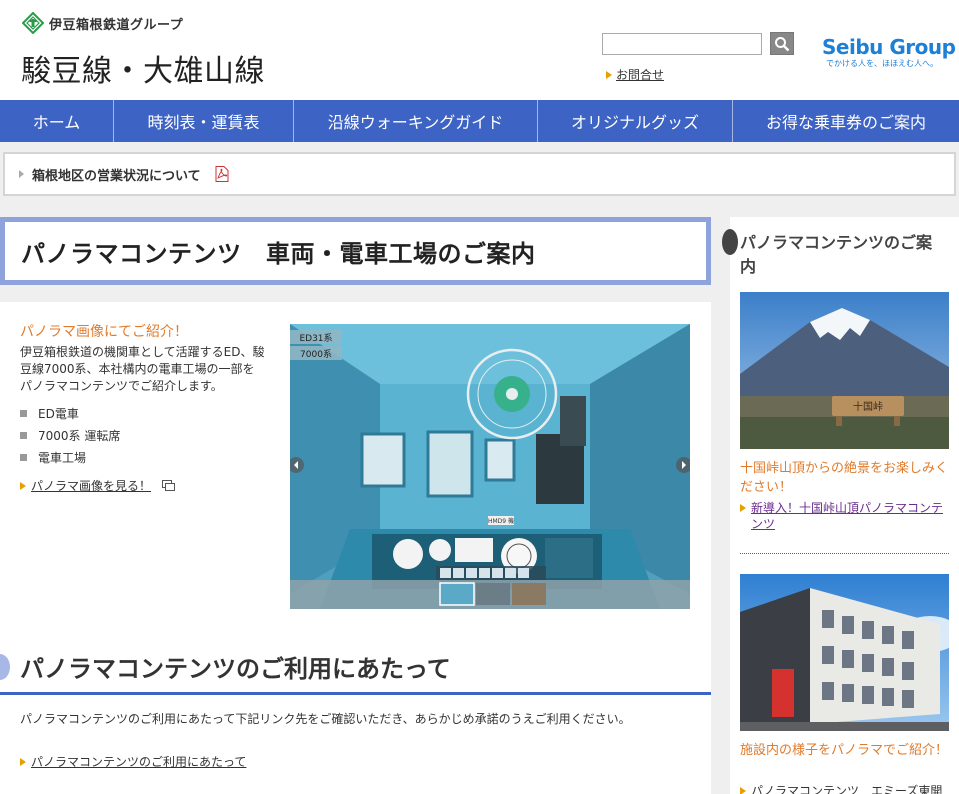 The height and width of the screenshot is (794, 959). I want to click on contact-link: お問合せ, so click(635, 74).